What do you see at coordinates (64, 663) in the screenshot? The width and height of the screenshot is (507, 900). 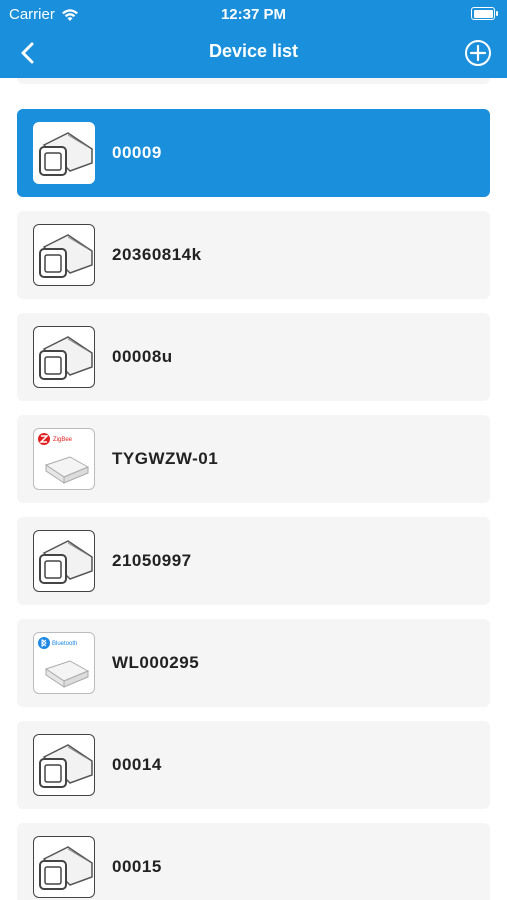 I see `bluetooth-gateway-icon: Bluetooth` at bounding box center [64, 663].